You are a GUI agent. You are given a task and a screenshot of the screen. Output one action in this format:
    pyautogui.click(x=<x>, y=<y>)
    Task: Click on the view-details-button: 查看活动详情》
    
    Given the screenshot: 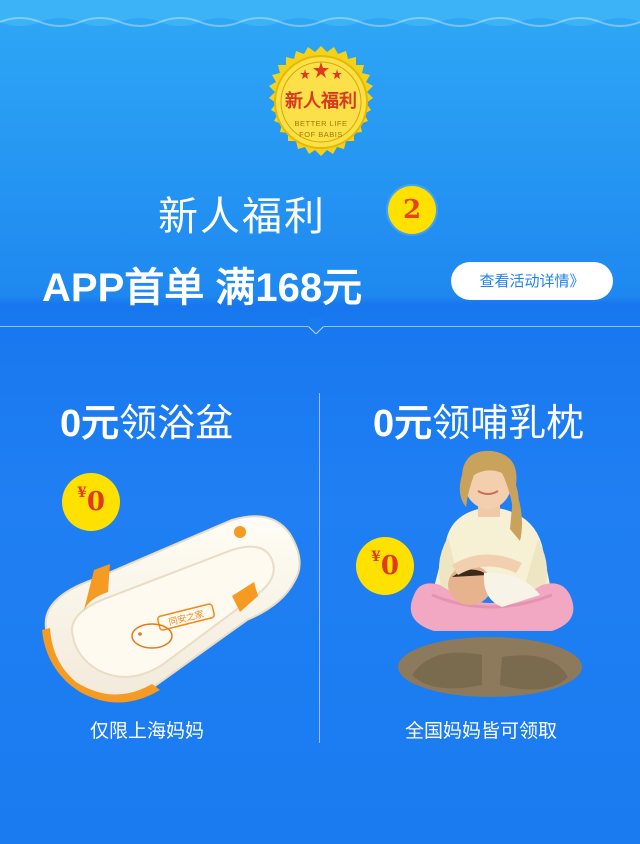 What is the action you would take?
    pyautogui.click(x=532, y=281)
    